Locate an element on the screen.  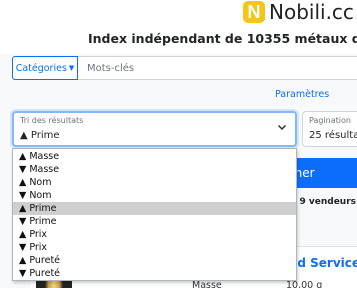
sort-option: ▼ Pureté is located at coordinates (154, 273).